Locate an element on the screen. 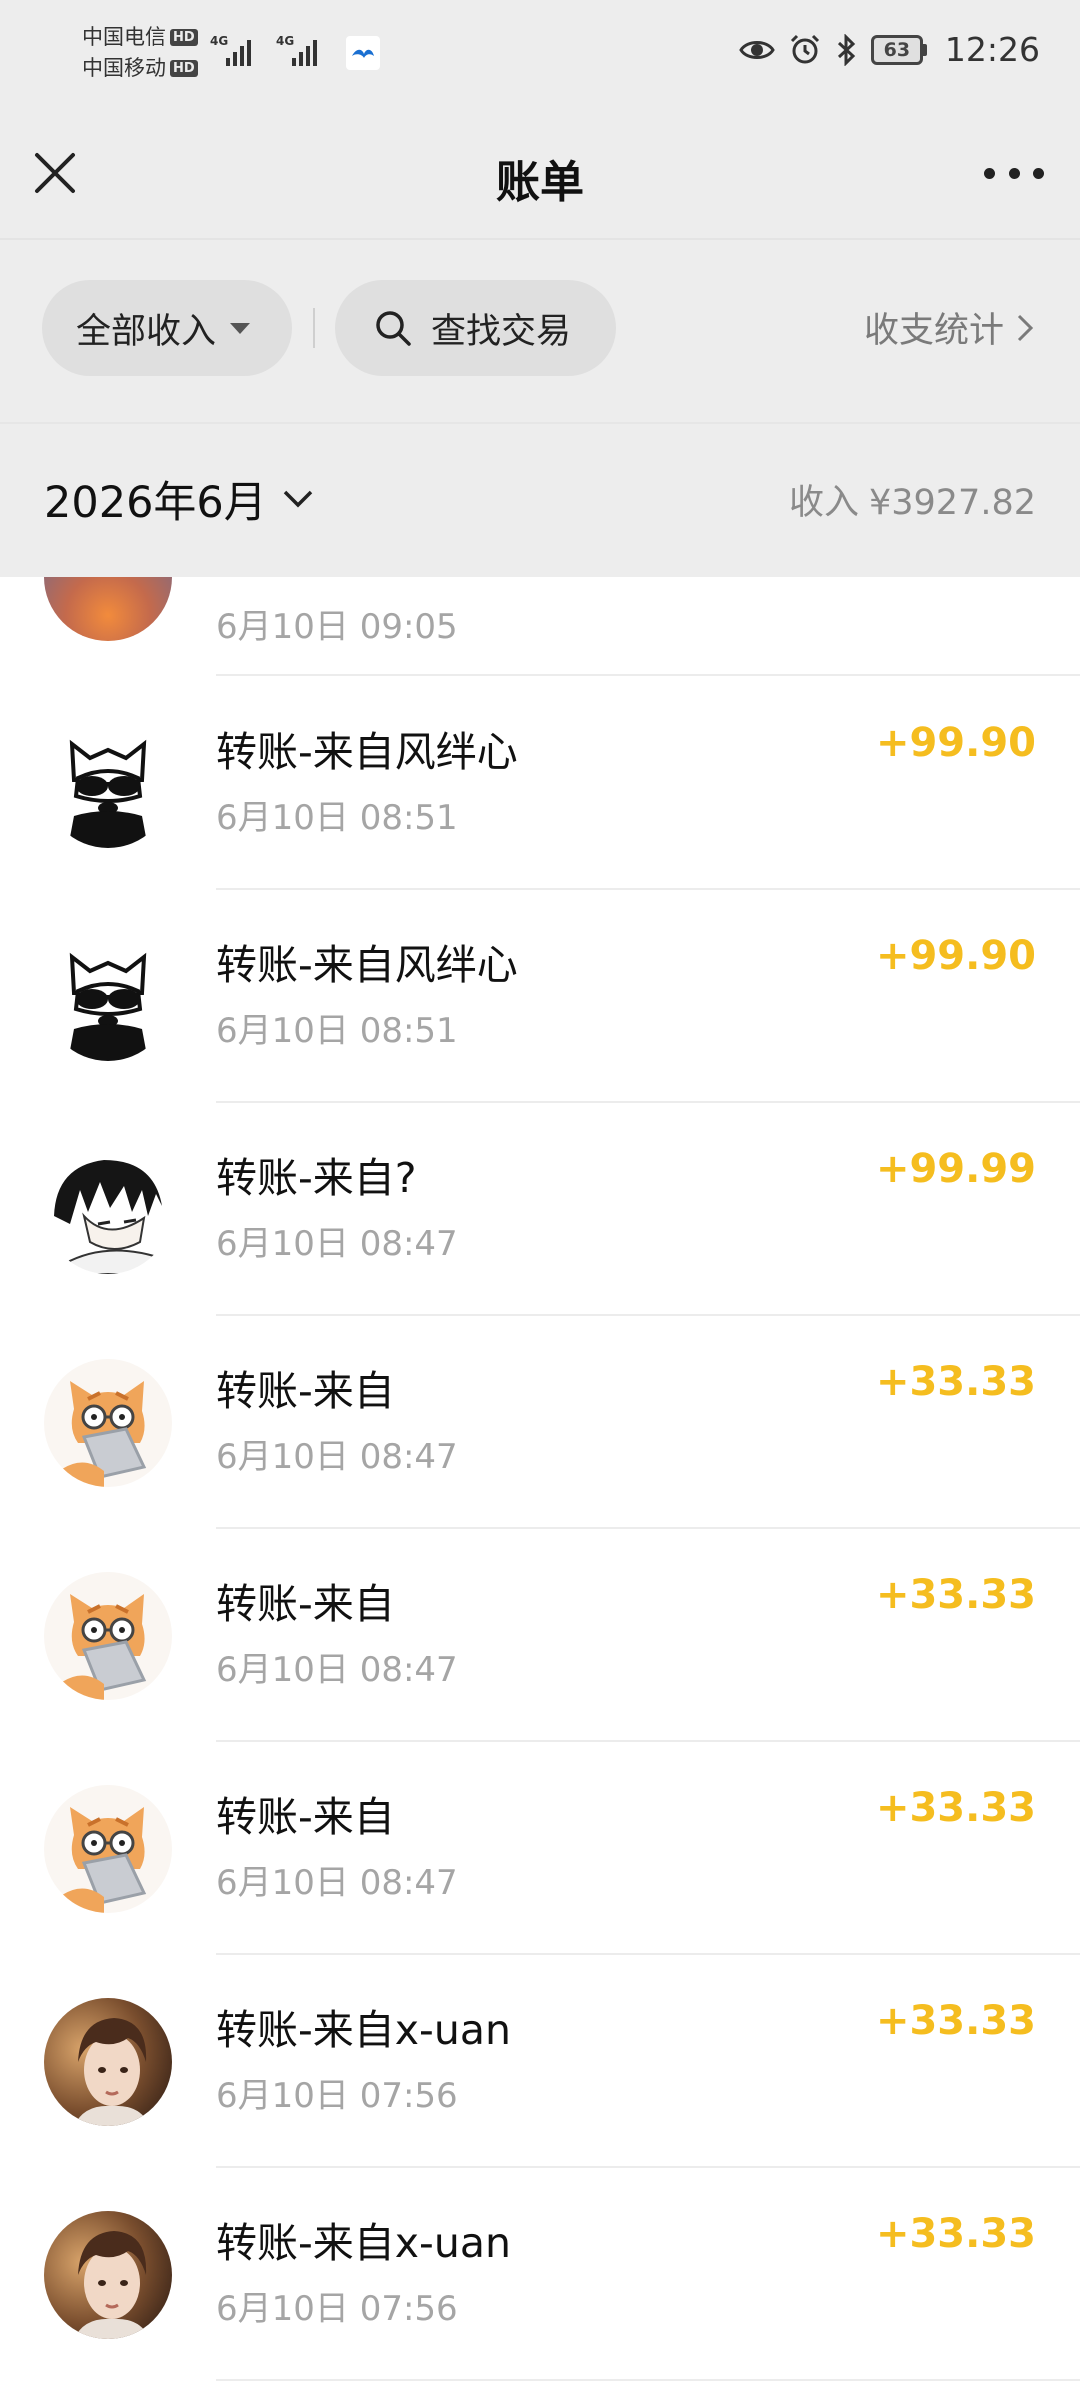 This screenshot has height=2400, width=1080. income-type-filter: 全部收入 is located at coordinates (167, 328).